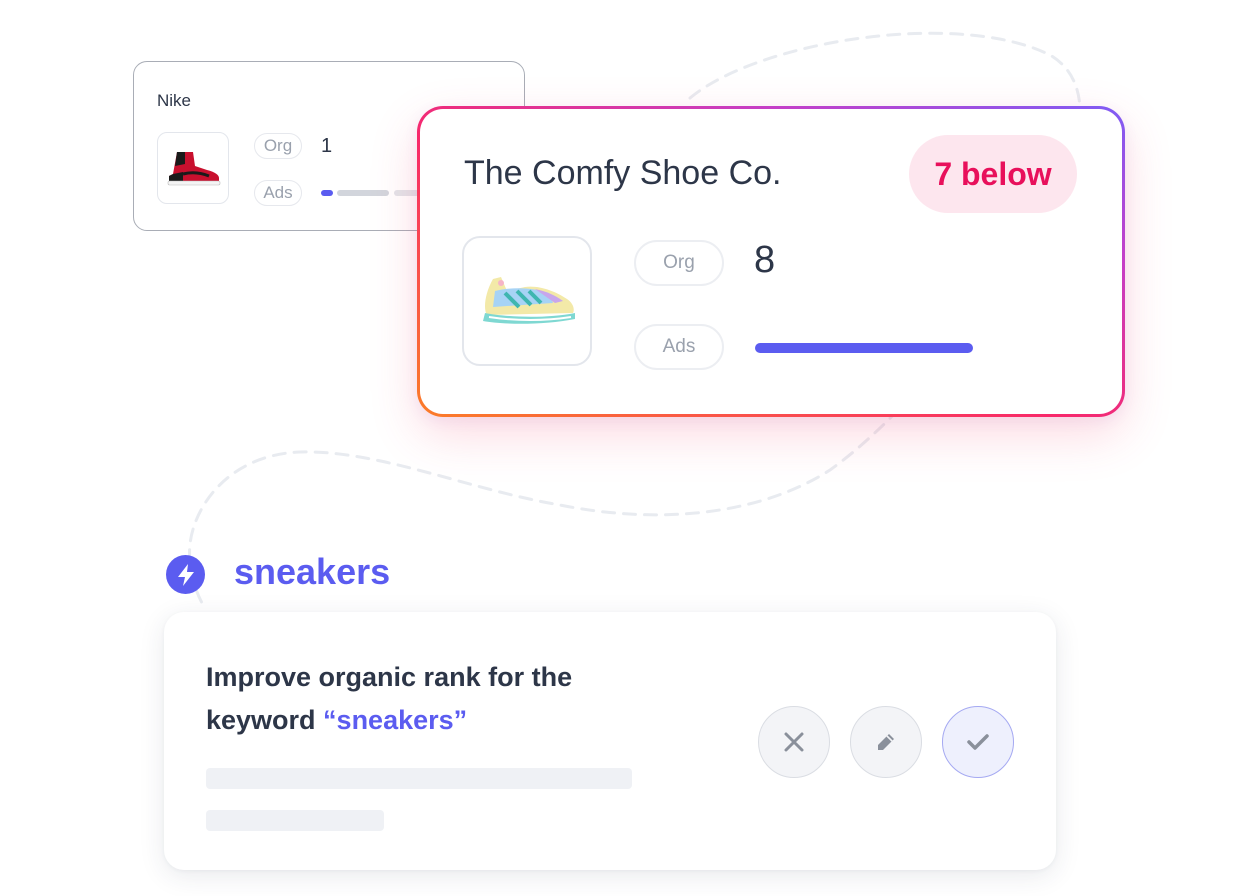 The image size is (1256, 896). What do you see at coordinates (327, 146) in the screenshot?
I see `organic-rank-value: 1` at bounding box center [327, 146].